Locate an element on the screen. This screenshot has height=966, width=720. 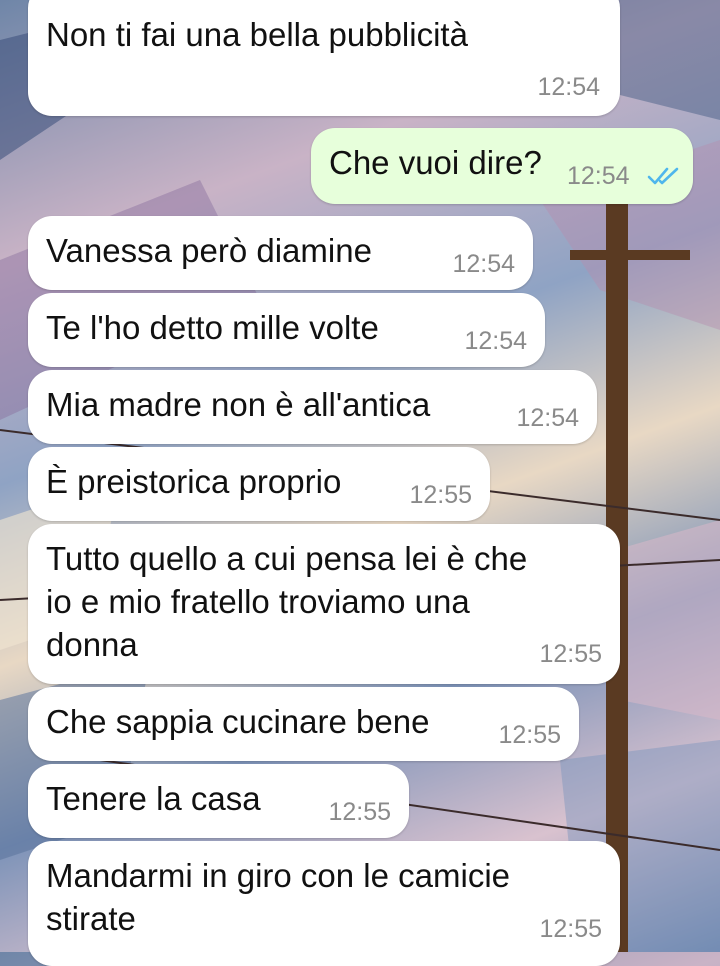
message-bubble: È preistorica proprio 12:55 is located at coordinates (259, 484).